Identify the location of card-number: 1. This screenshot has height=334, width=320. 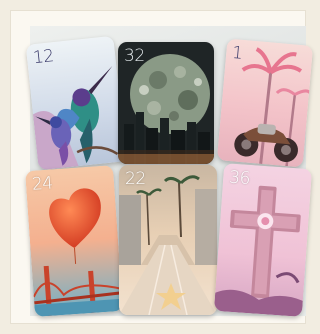
(237, 53).